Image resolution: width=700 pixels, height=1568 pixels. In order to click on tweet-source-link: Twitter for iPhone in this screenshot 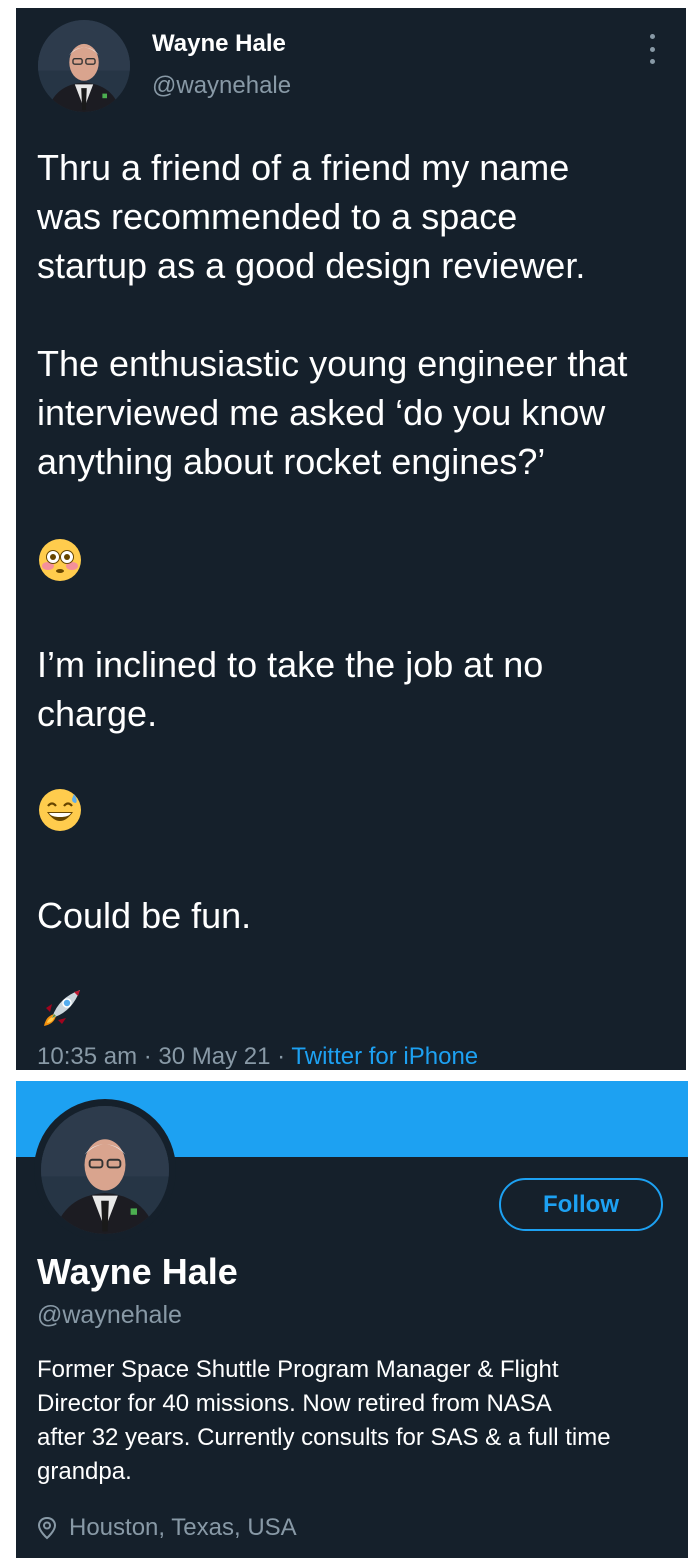, I will do `click(384, 1056)`.